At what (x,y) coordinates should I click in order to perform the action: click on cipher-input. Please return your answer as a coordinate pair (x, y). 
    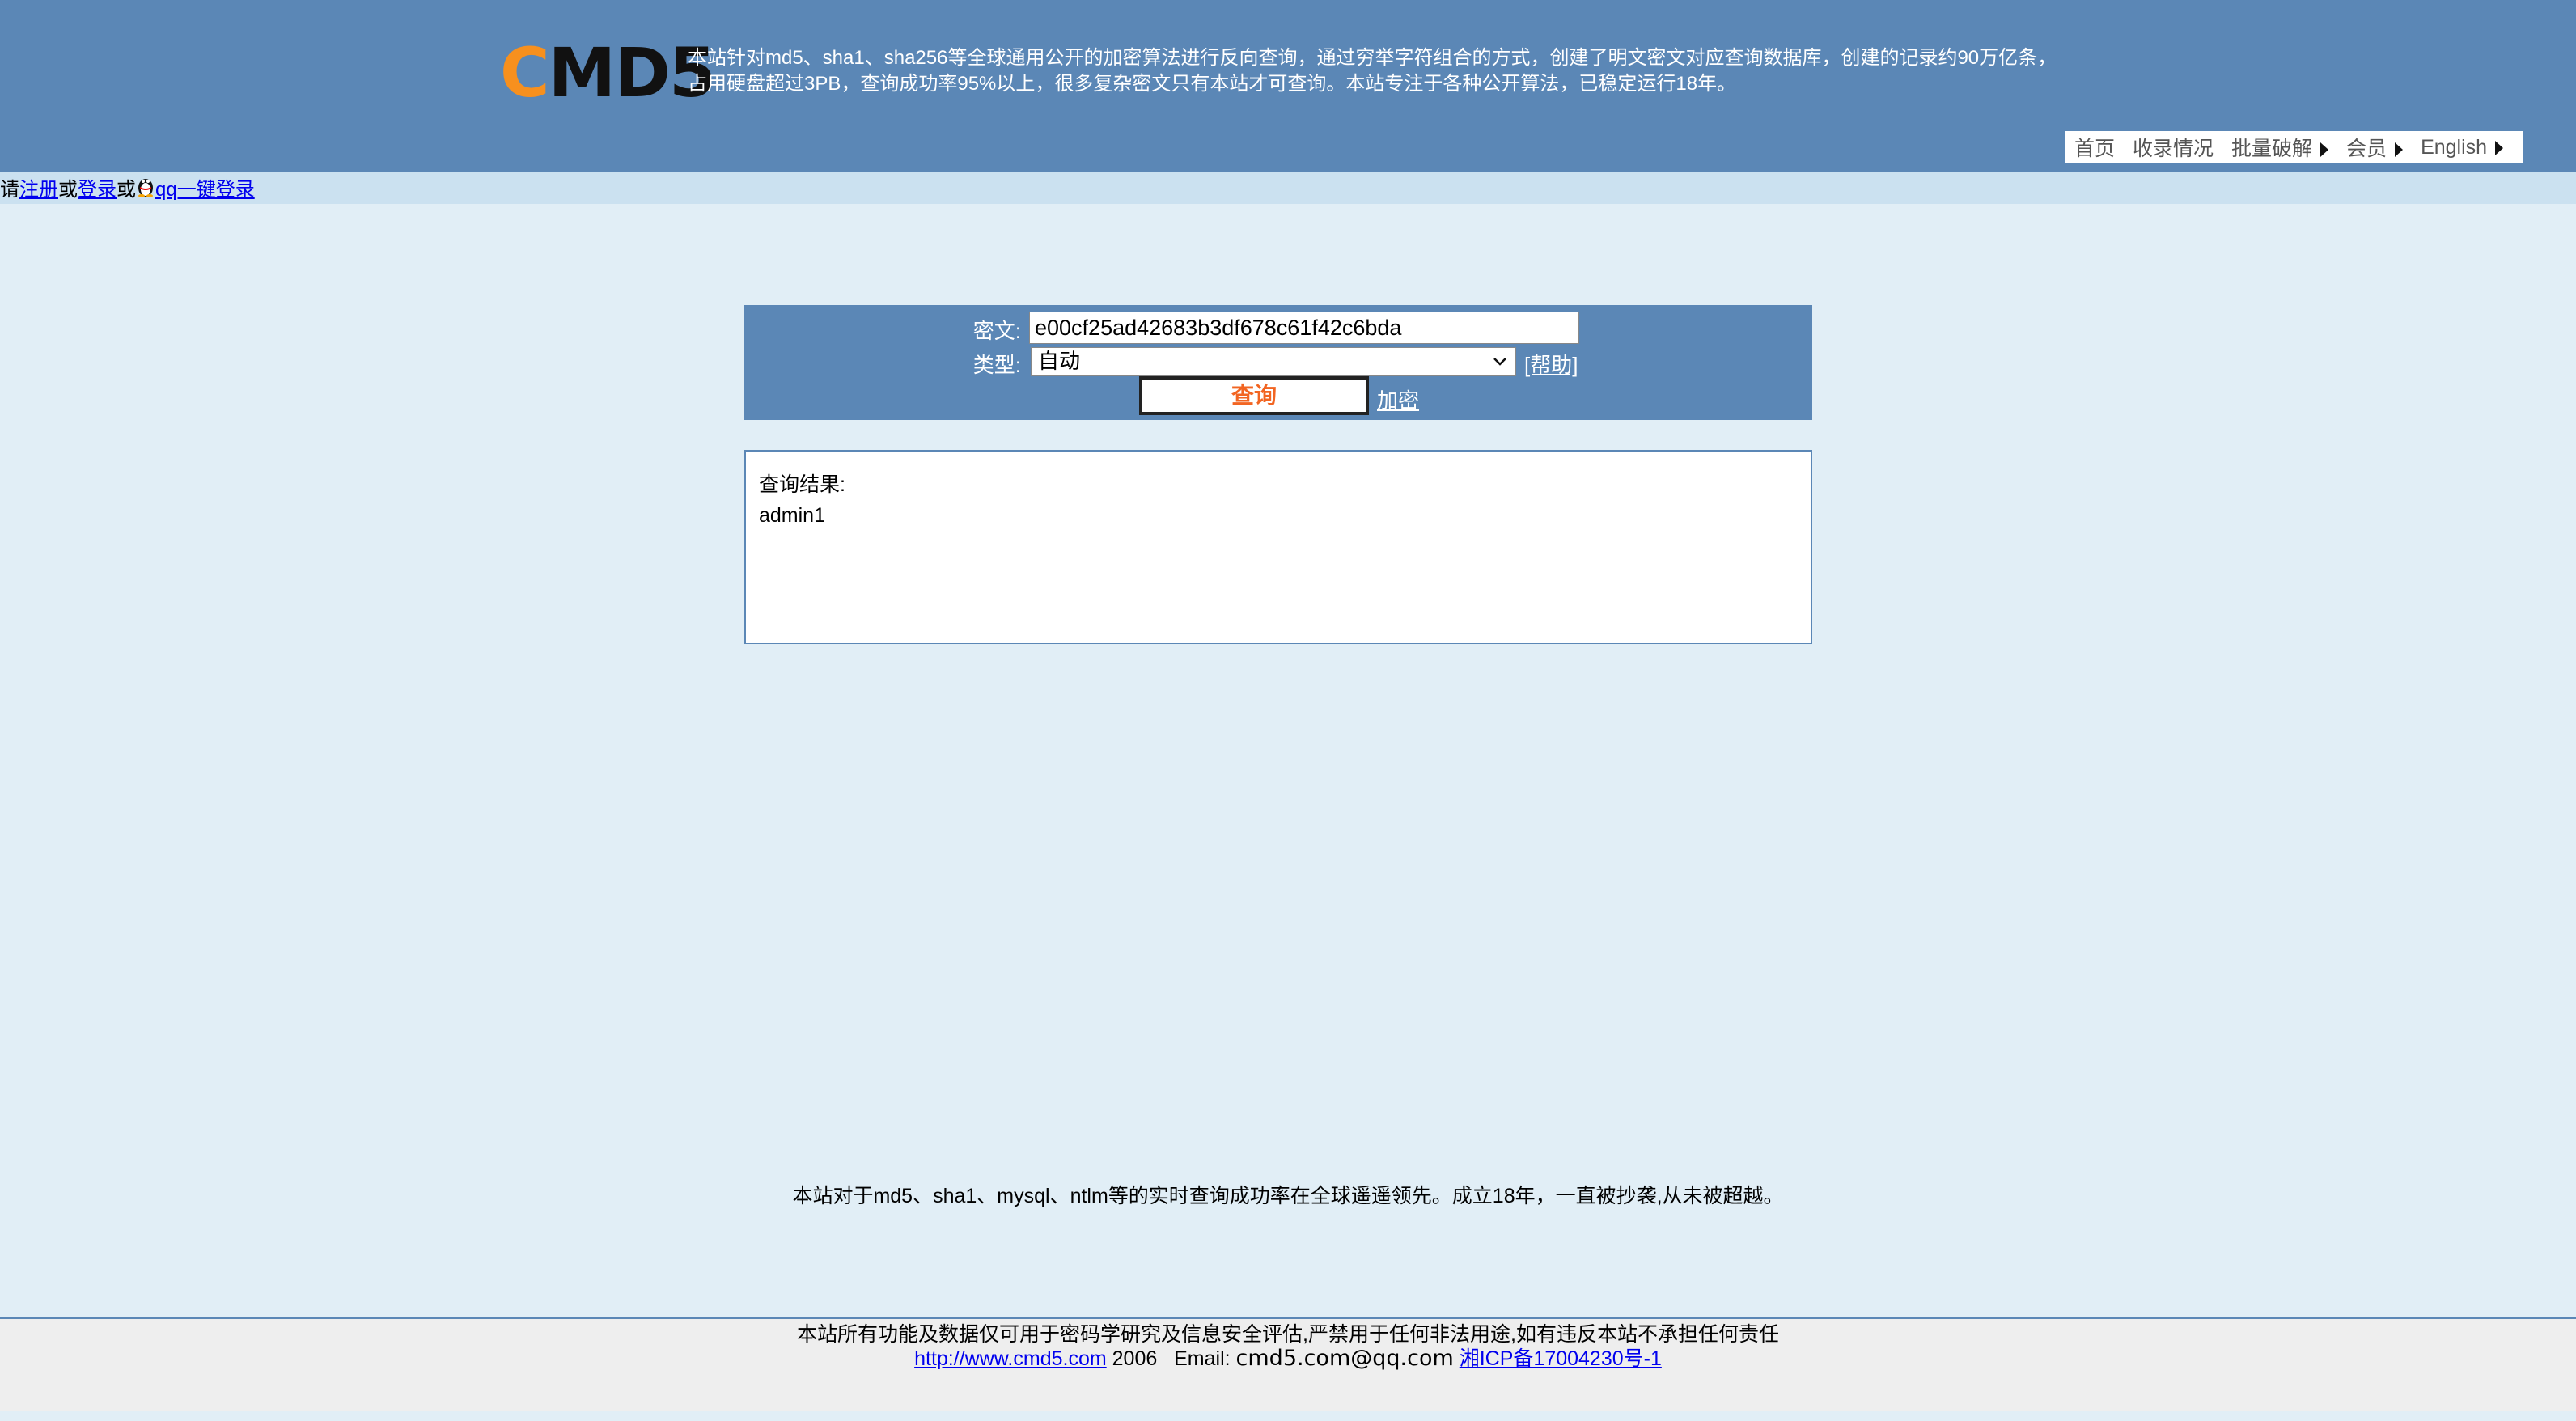
    Looking at the image, I should click on (1304, 328).